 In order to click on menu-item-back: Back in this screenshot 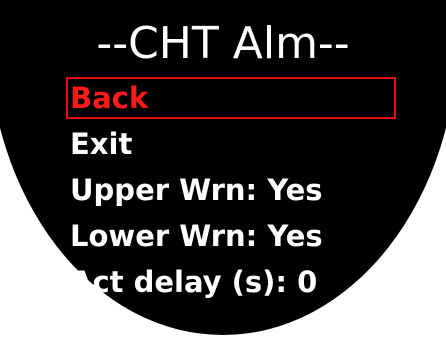, I will do `click(109, 98)`.